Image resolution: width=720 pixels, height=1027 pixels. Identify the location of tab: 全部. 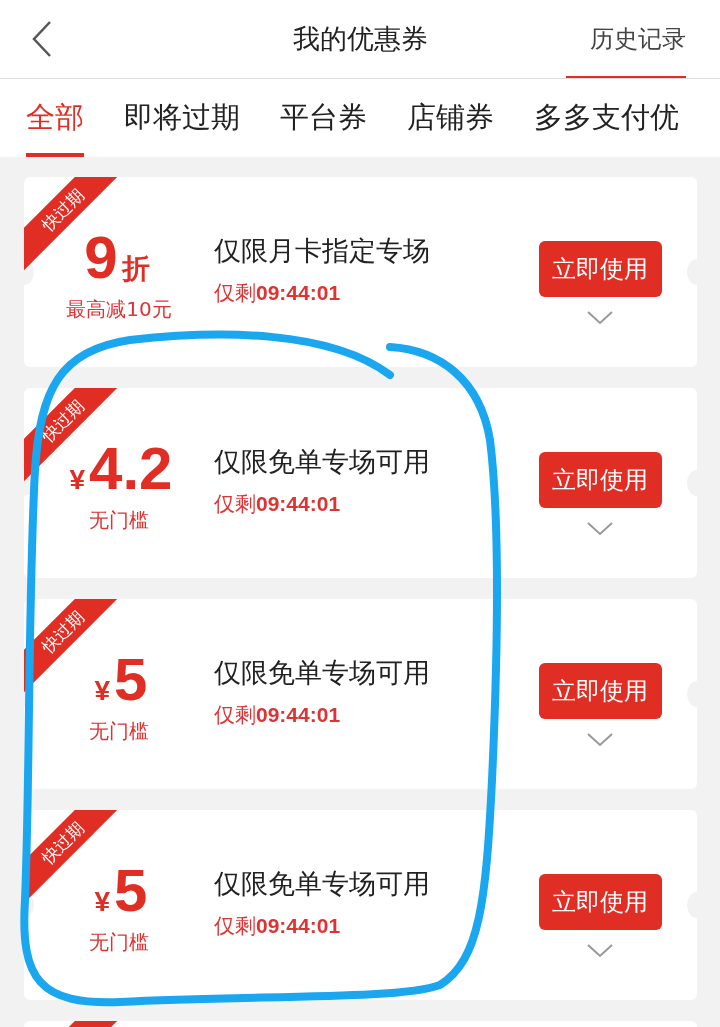
(55, 118).